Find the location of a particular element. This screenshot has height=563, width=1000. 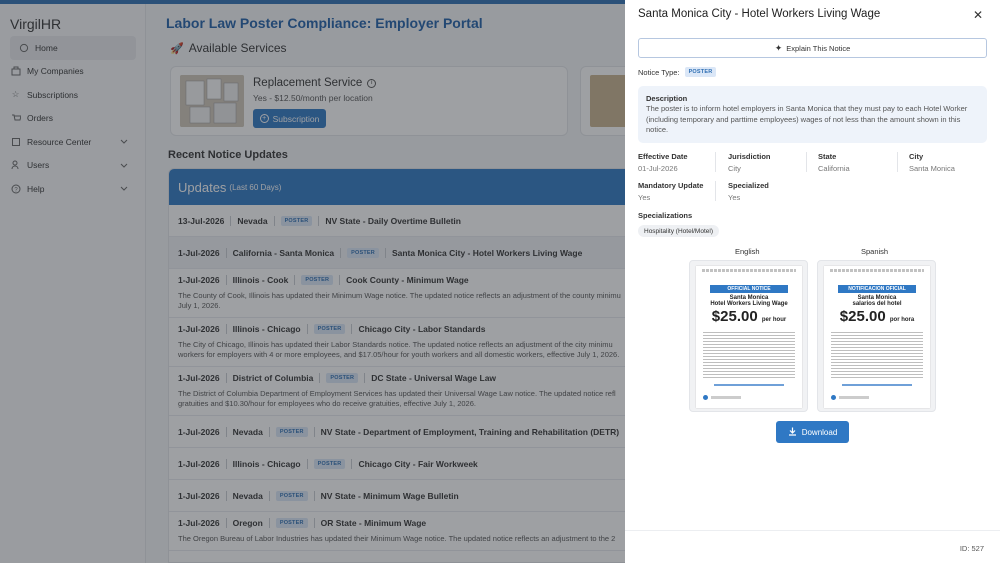

field-label: State is located at coordinates (827, 156).